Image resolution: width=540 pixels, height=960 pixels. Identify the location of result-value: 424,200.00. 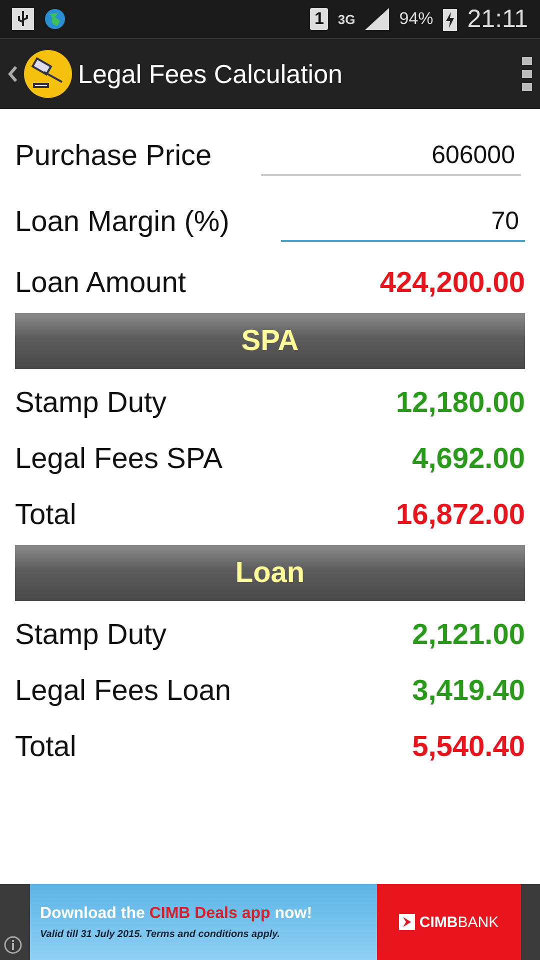
(452, 283).